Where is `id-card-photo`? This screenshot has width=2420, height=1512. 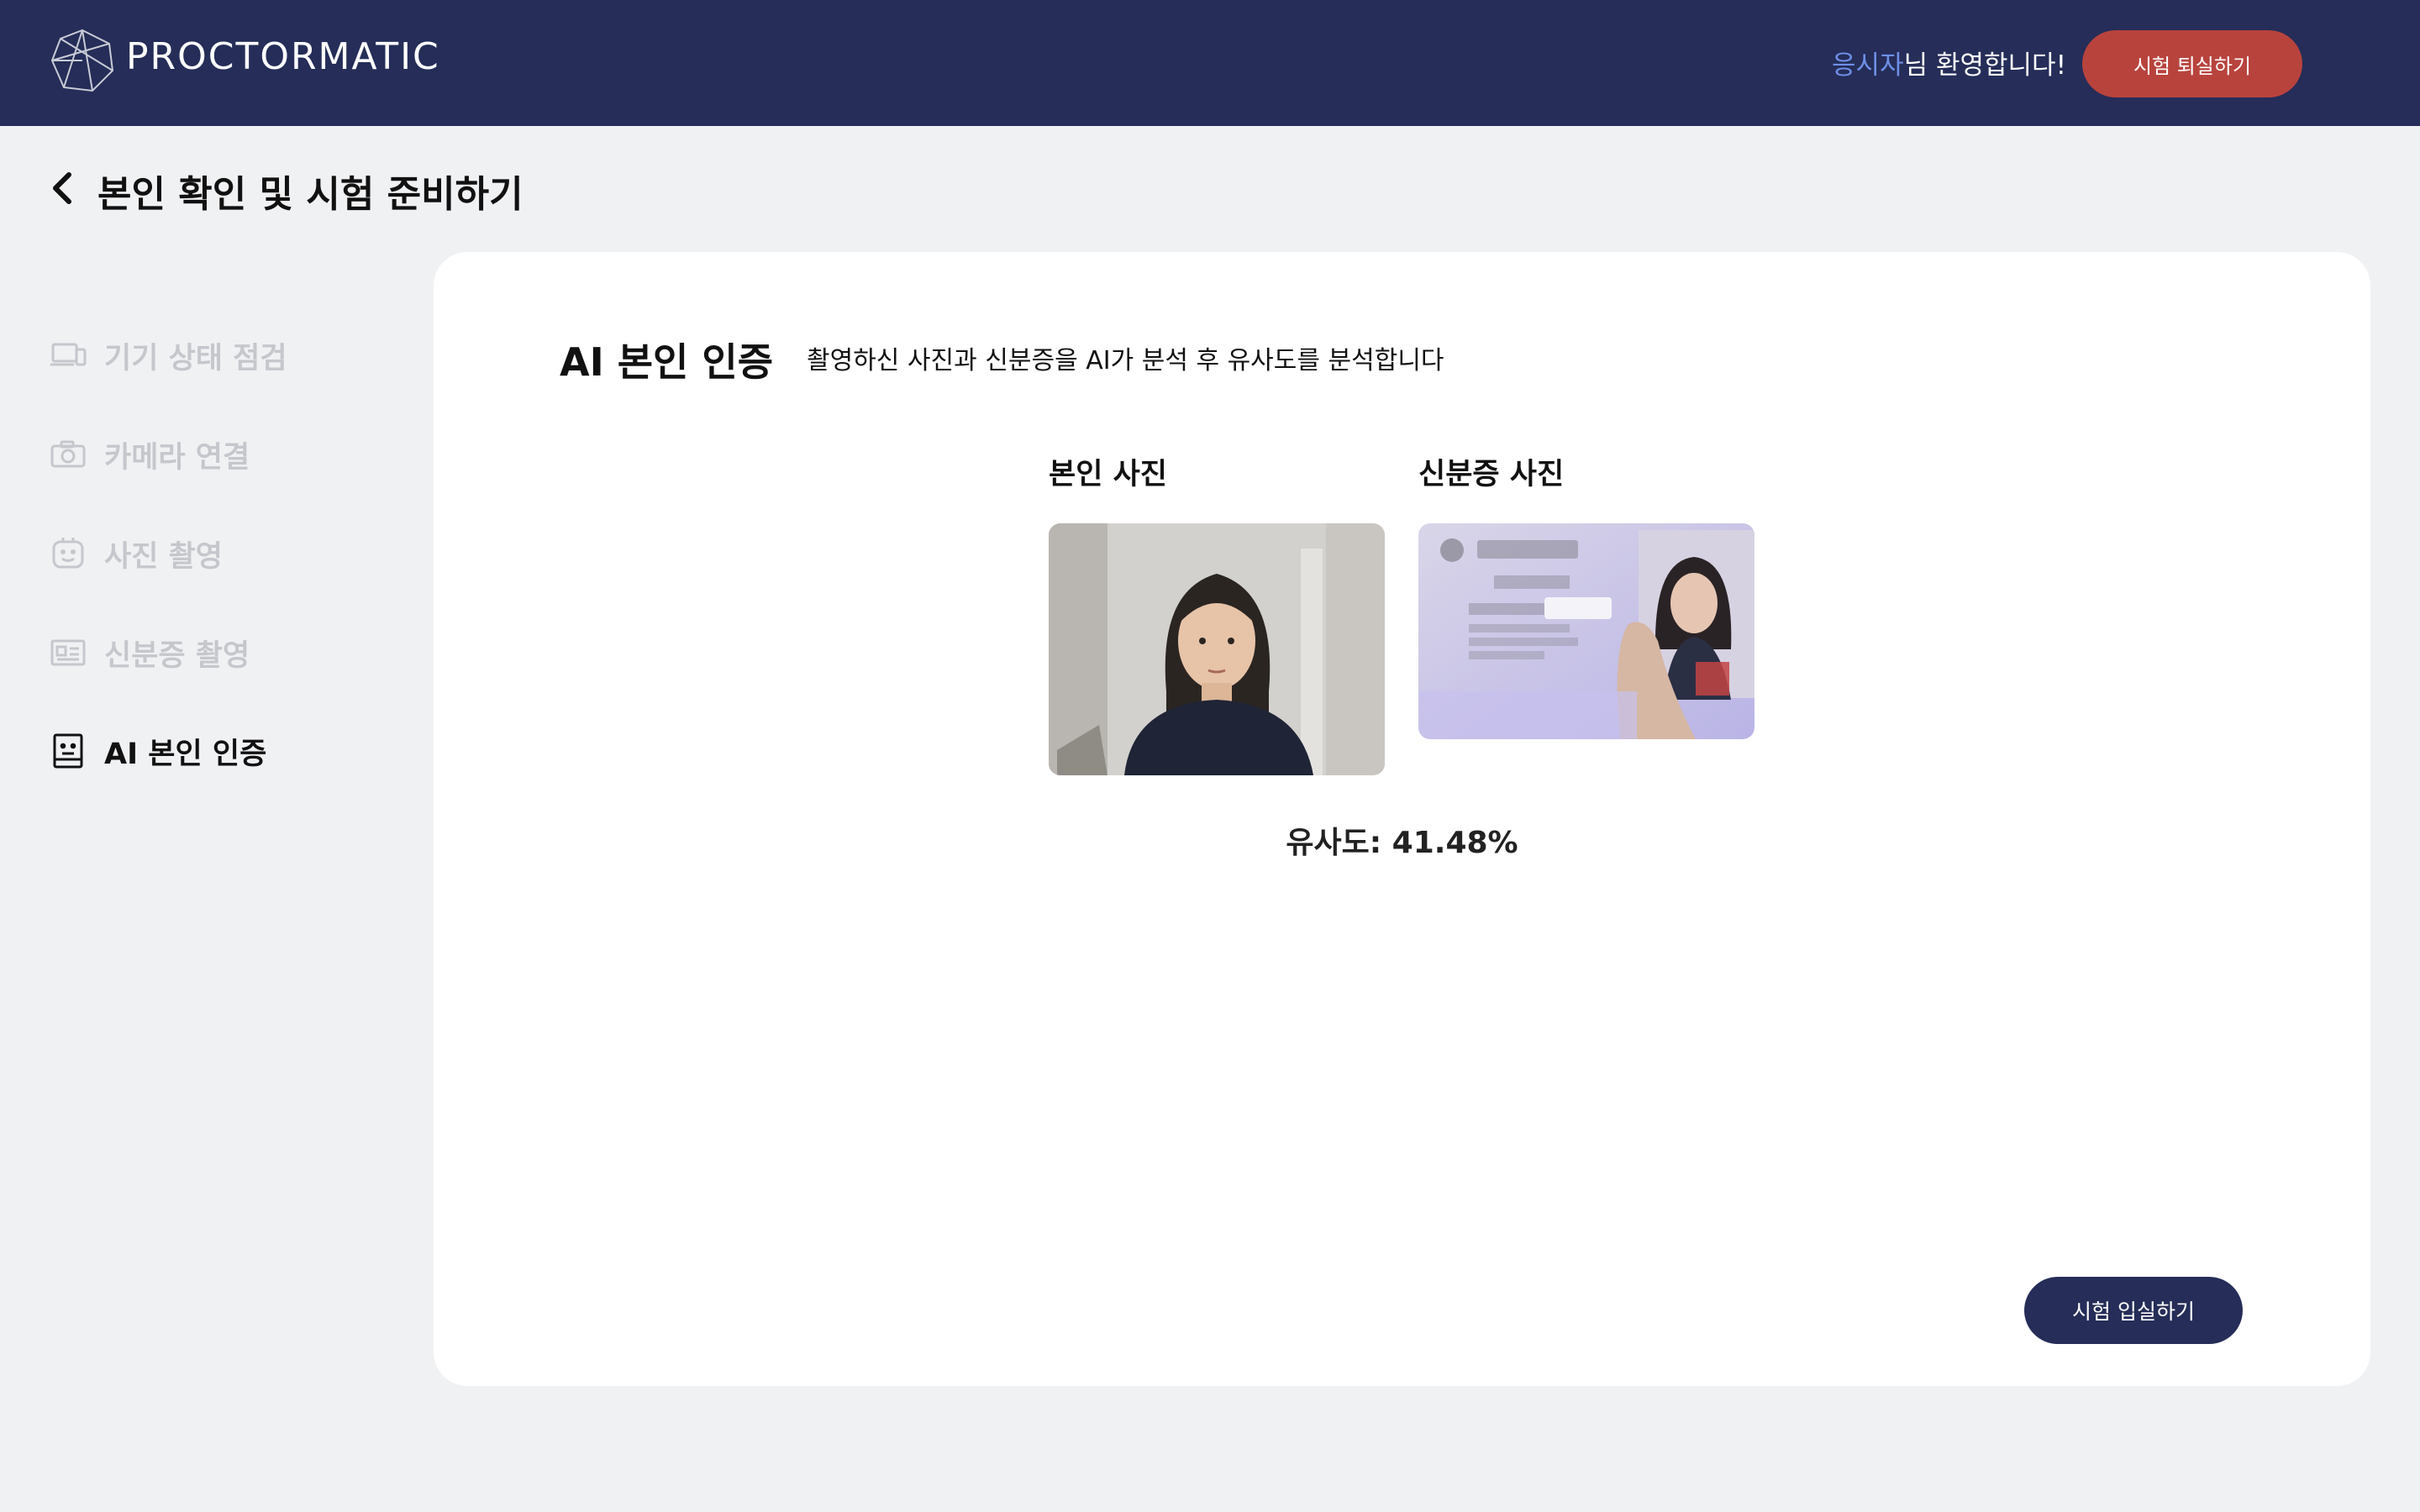 id-card-photo is located at coordinates (1586, 631).